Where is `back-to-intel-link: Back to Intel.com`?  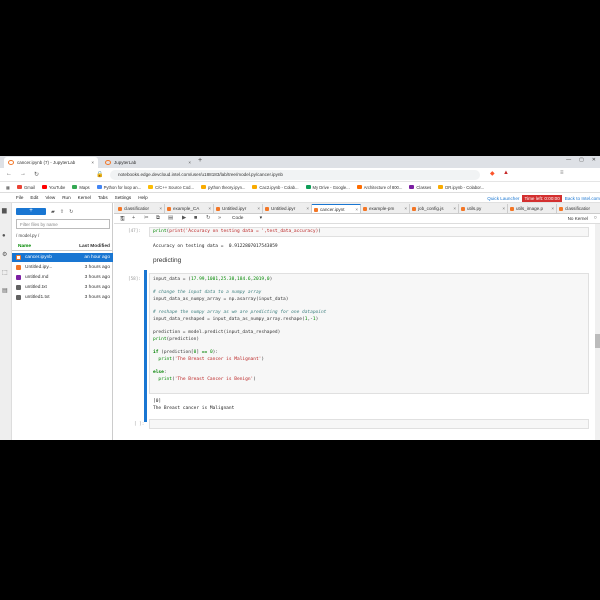 back-to-intel-link: Back to Intel.com is located at coordinates (582, 198).